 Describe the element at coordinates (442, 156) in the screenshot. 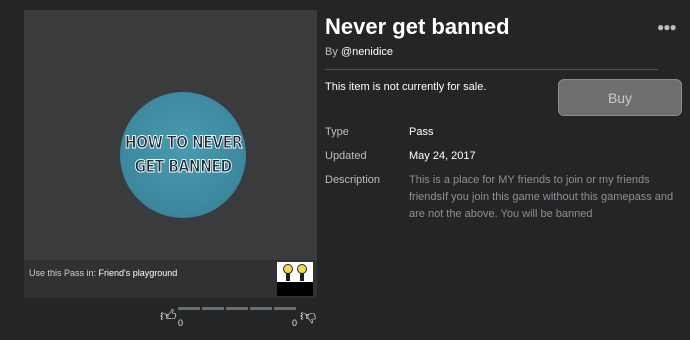

I see `updated-value: May 24, 2017` at that location.